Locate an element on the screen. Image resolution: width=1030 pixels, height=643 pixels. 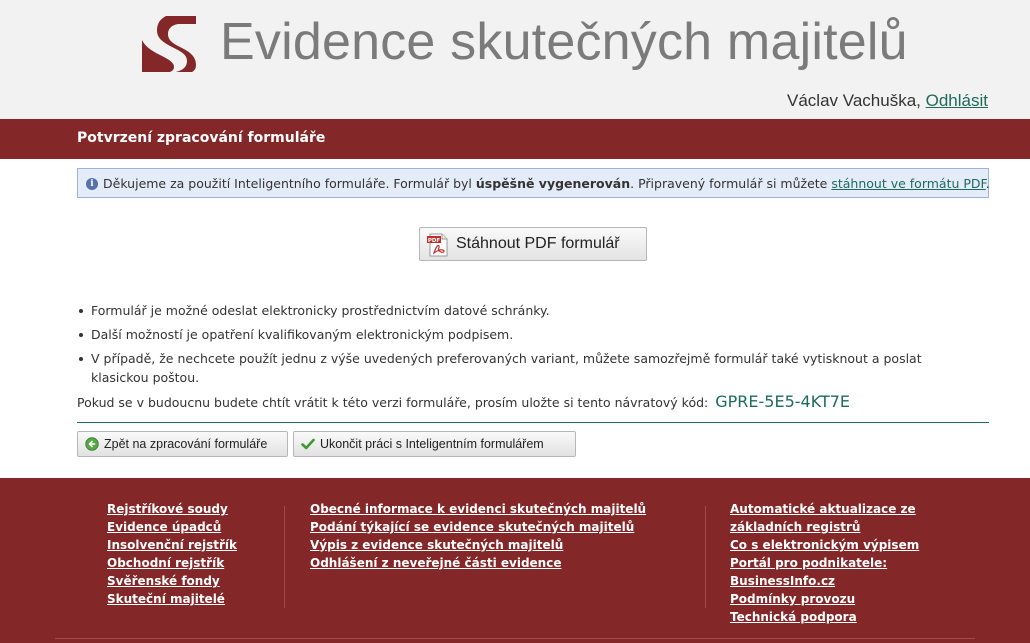
divider is located at coordinates (533, 422).